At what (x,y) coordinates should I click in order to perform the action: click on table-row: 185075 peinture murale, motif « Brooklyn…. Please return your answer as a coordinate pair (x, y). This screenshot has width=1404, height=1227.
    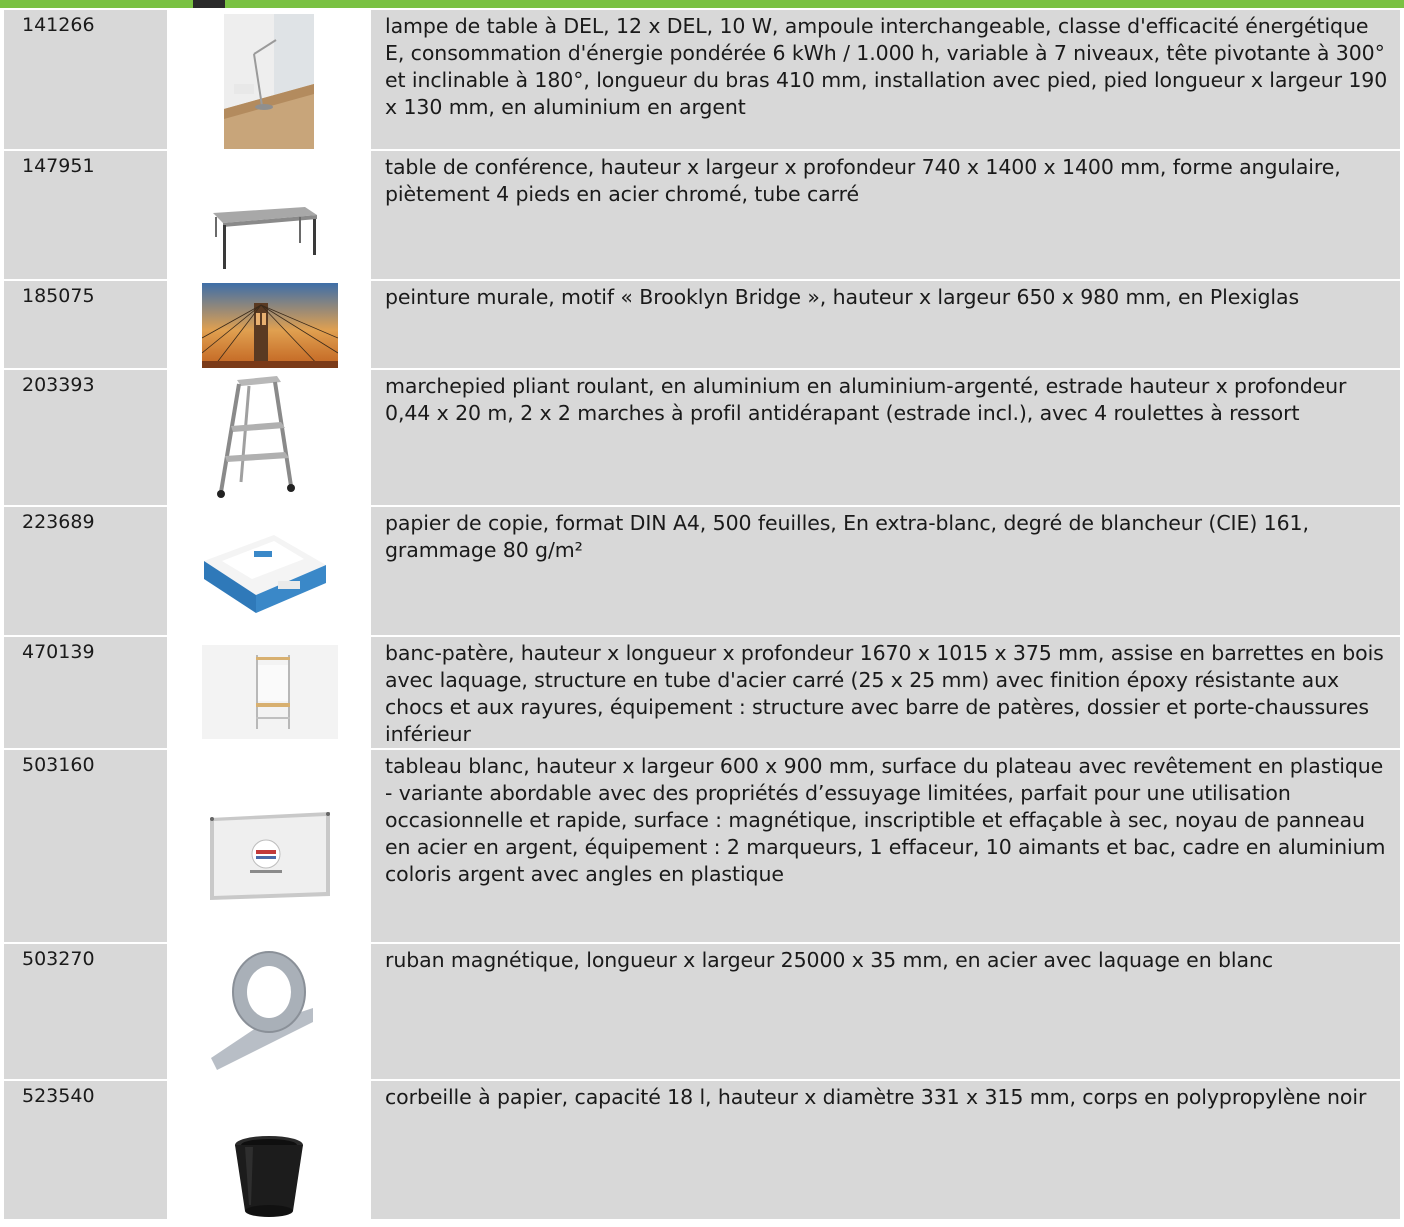
    Looking at the image, I should click on (702, 324).